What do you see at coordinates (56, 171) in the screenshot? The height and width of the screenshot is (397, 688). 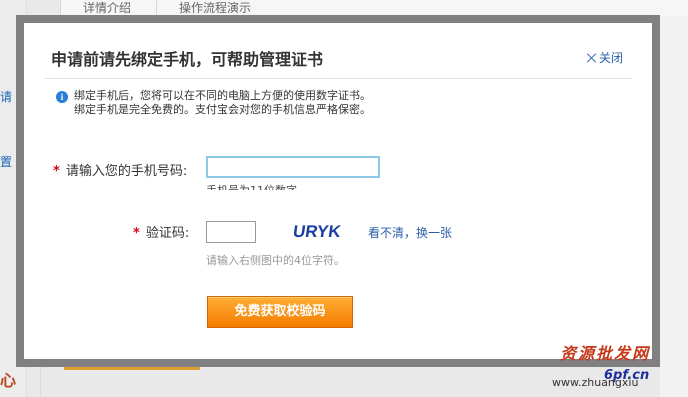 I see `phone-required-mark: *` at bounding box center [56, 171].